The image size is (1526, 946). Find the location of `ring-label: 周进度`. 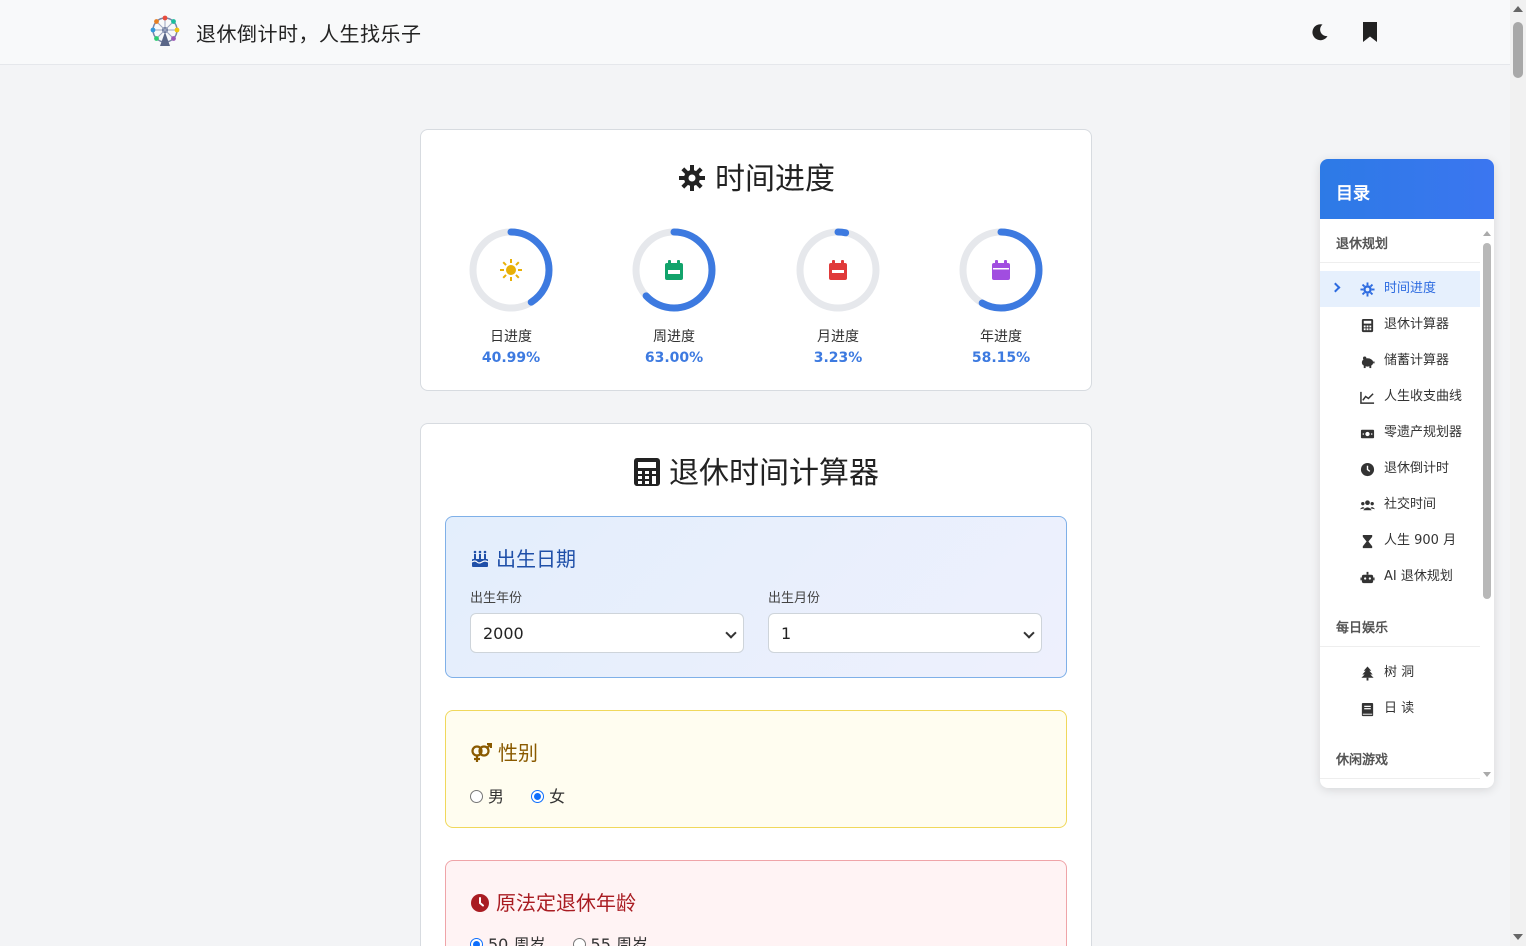

ring-label: 周进度 is located at coordinates (674, 337).